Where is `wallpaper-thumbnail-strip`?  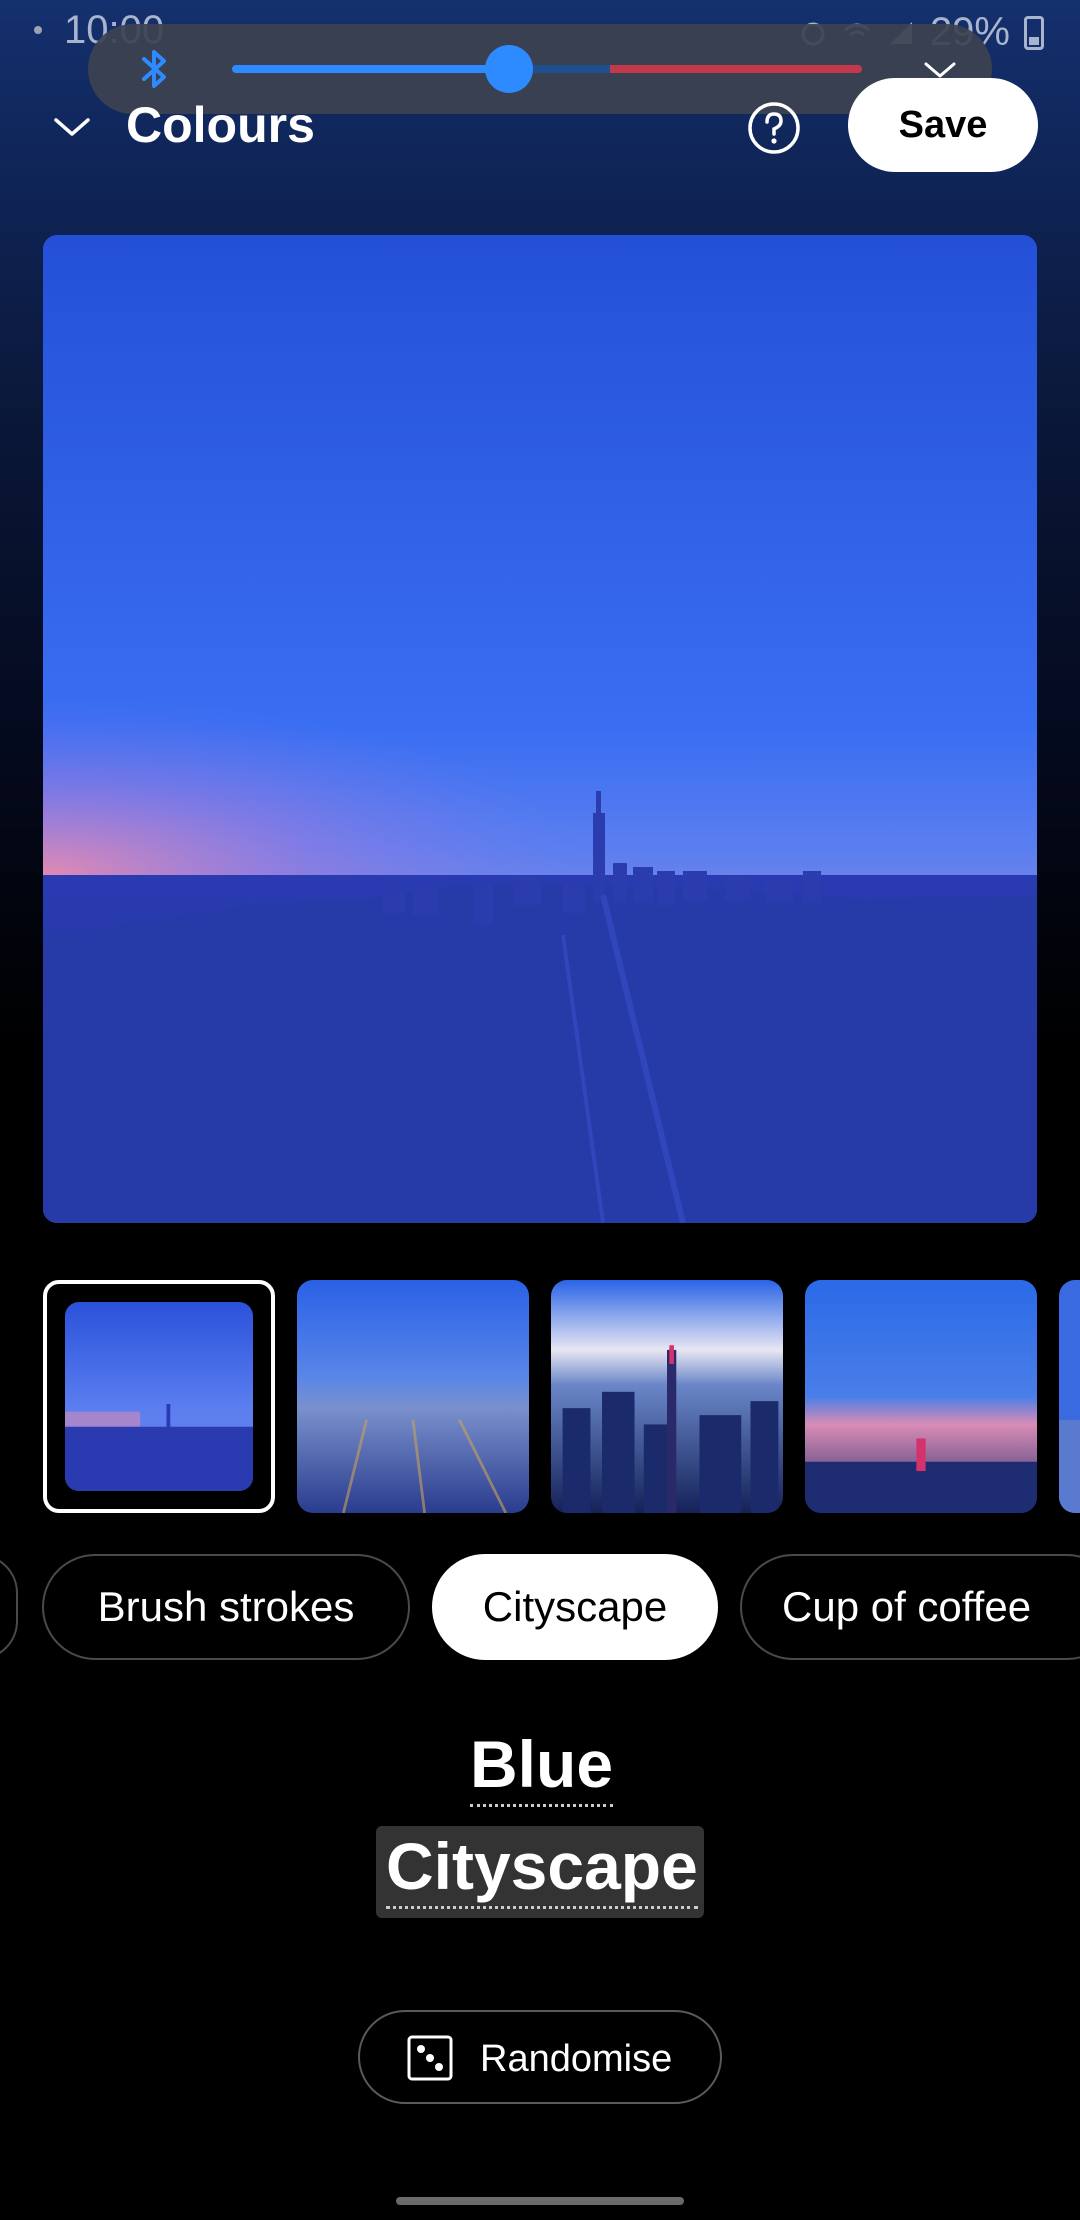 wallpaper-thumbnail-strip is located at coordinates (561, 1396).